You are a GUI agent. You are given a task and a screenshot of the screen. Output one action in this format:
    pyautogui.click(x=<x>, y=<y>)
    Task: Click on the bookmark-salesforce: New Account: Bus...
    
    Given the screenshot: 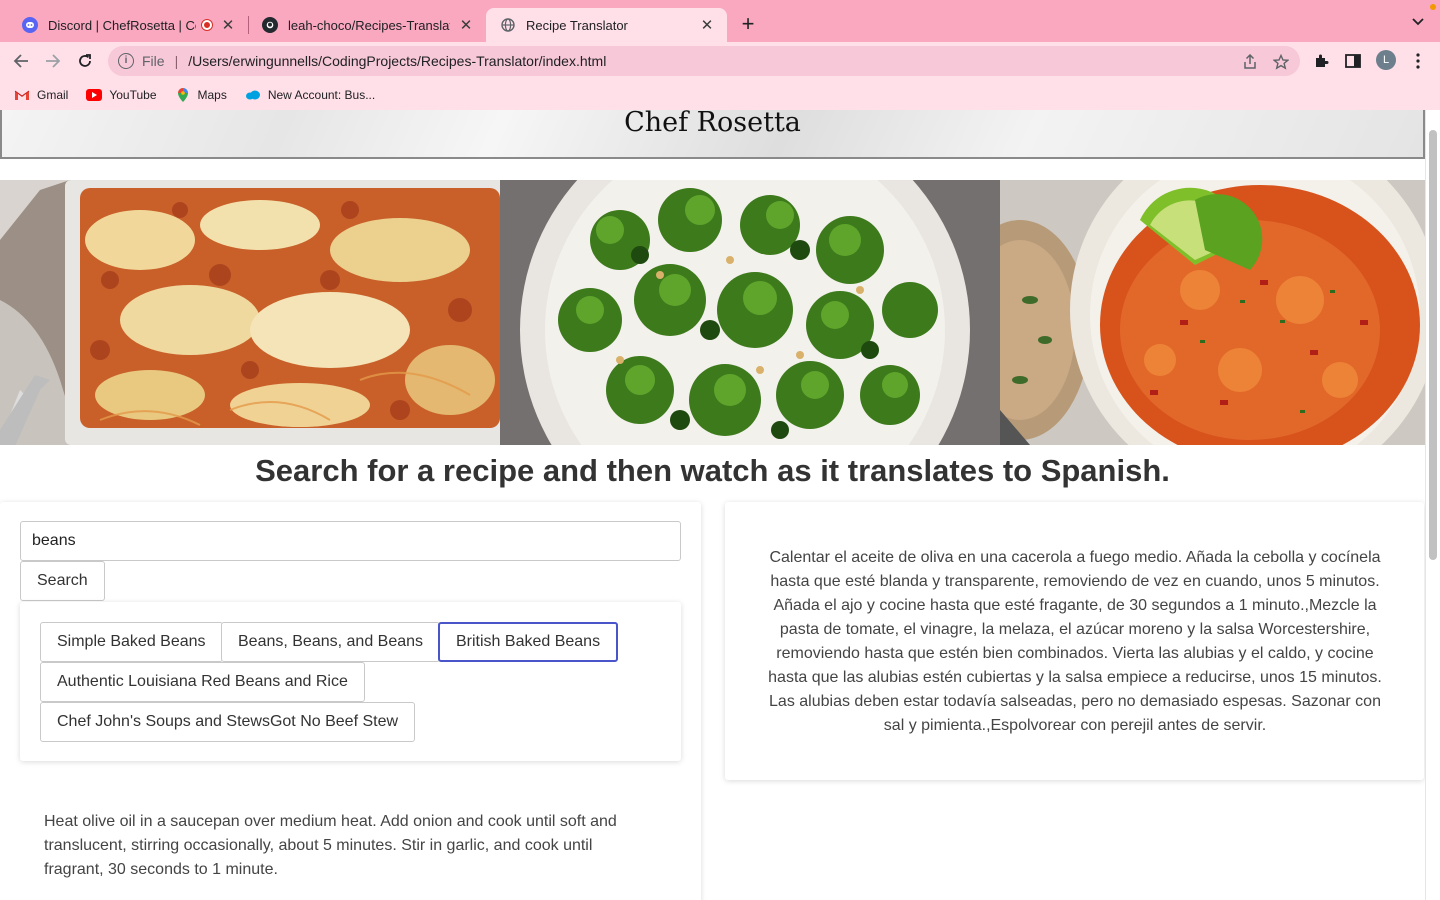 What is the action you would take?
    pyautogui.click(x=310, y=95)
    